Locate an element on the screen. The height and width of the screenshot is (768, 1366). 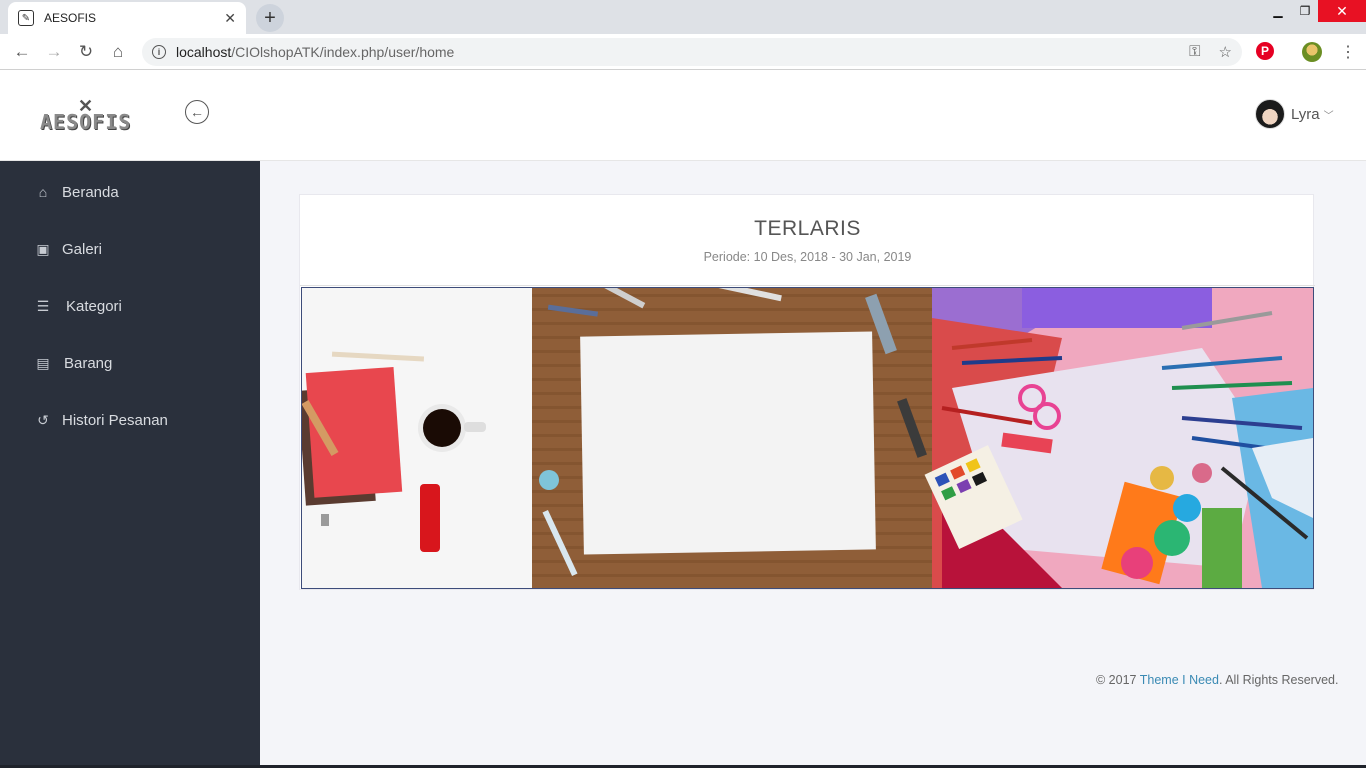
page-title: TERLARIS is located at coordinates (807, 228).